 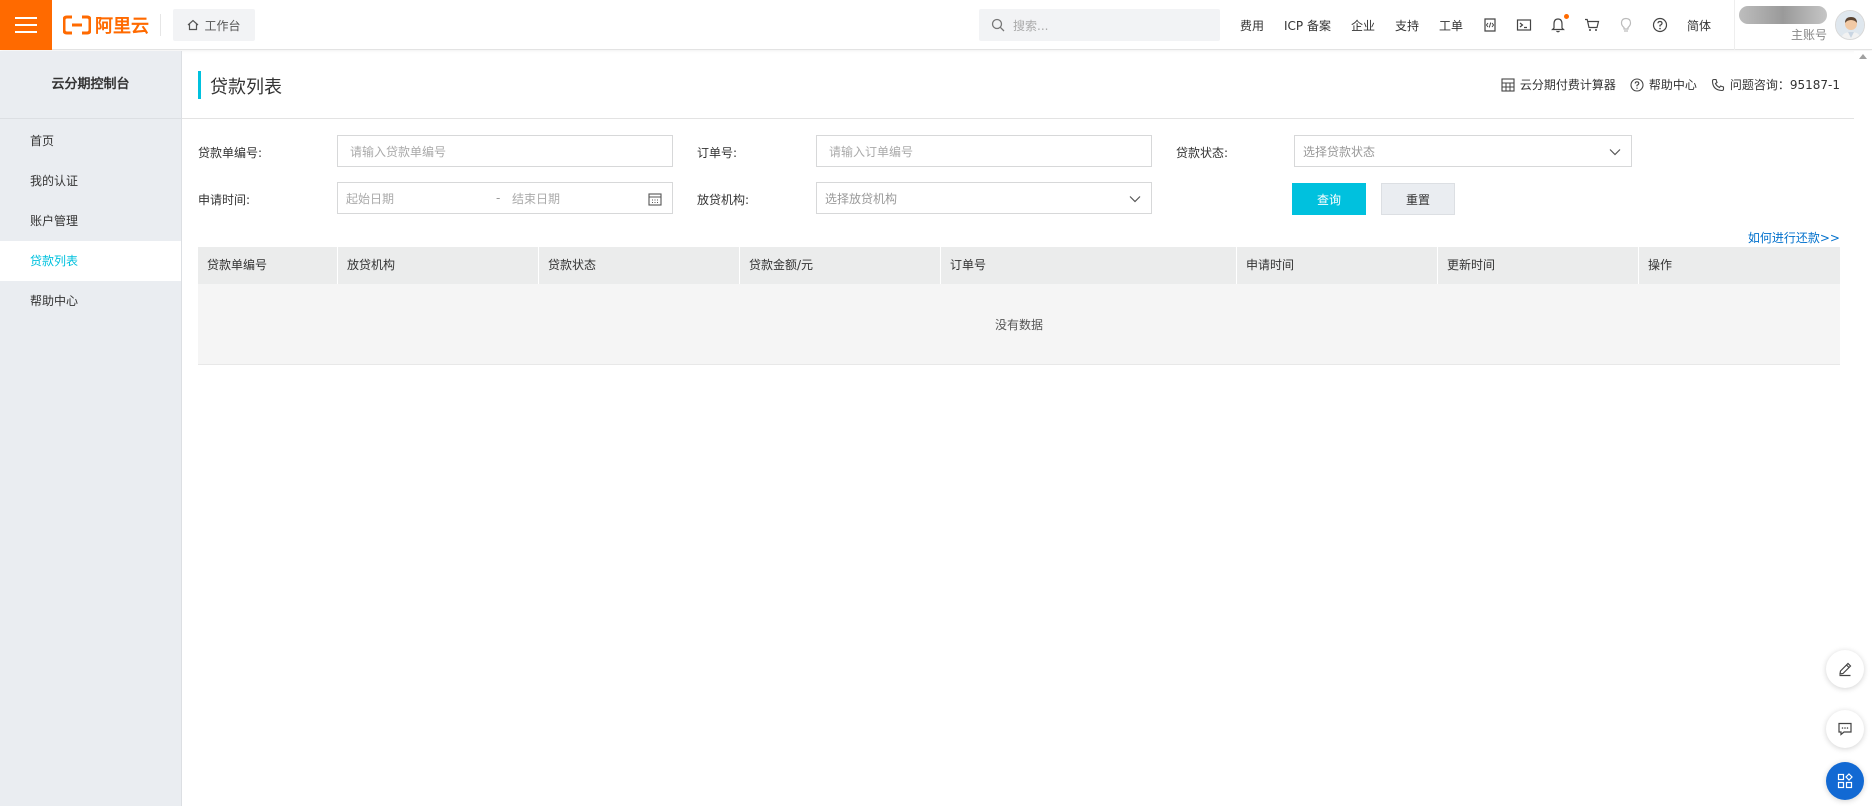 What do you see at coordinates (505, 198) in the screenshot?
I see `date-range-picker: 起始日期 - 结束日期` at bounding box center [505, 198].